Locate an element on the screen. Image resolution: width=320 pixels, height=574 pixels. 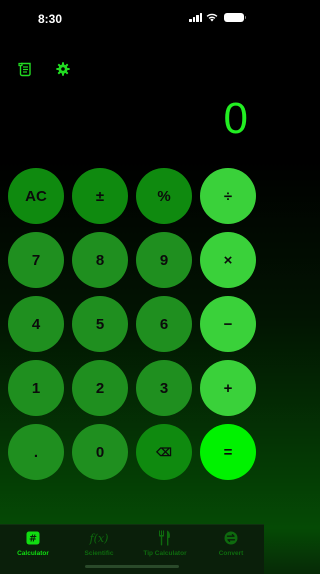
multiply-button: × is located at coordinates (228, 260).